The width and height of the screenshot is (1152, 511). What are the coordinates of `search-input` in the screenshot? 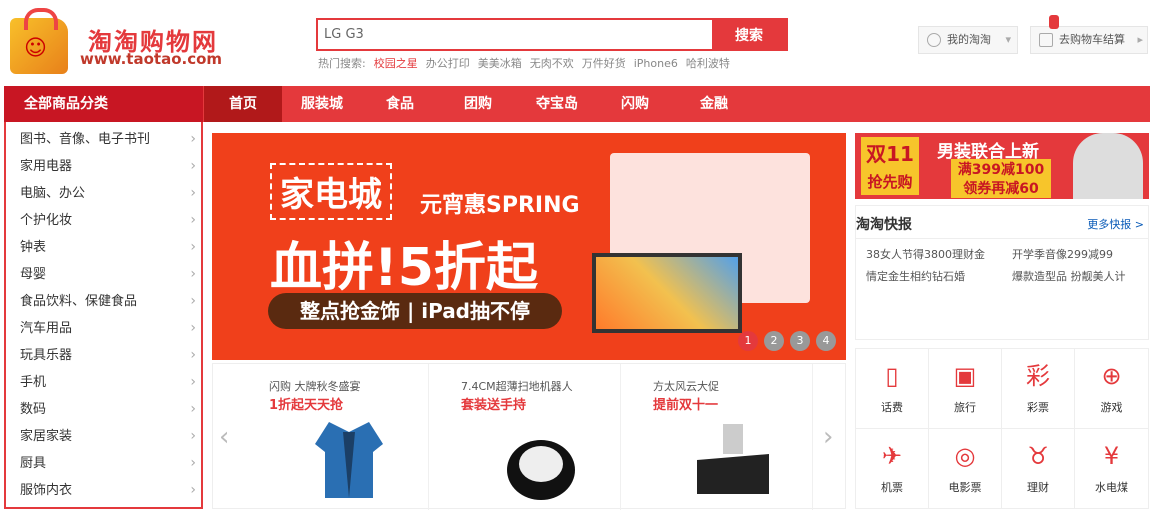 It's located at (516, 34).